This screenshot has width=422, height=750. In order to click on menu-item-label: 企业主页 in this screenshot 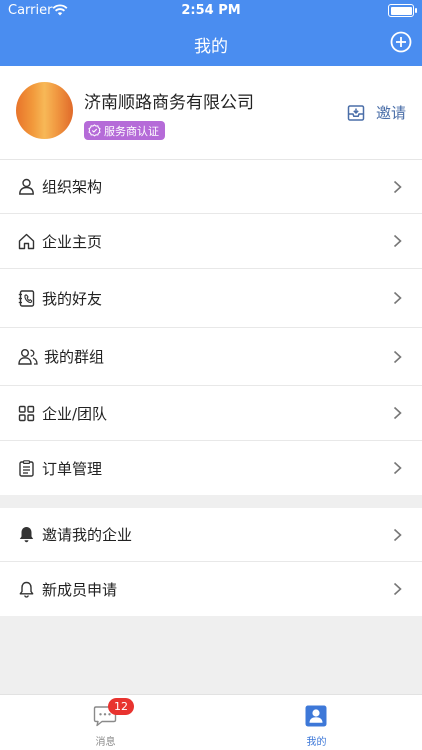, I will do `click(72, 241)`.